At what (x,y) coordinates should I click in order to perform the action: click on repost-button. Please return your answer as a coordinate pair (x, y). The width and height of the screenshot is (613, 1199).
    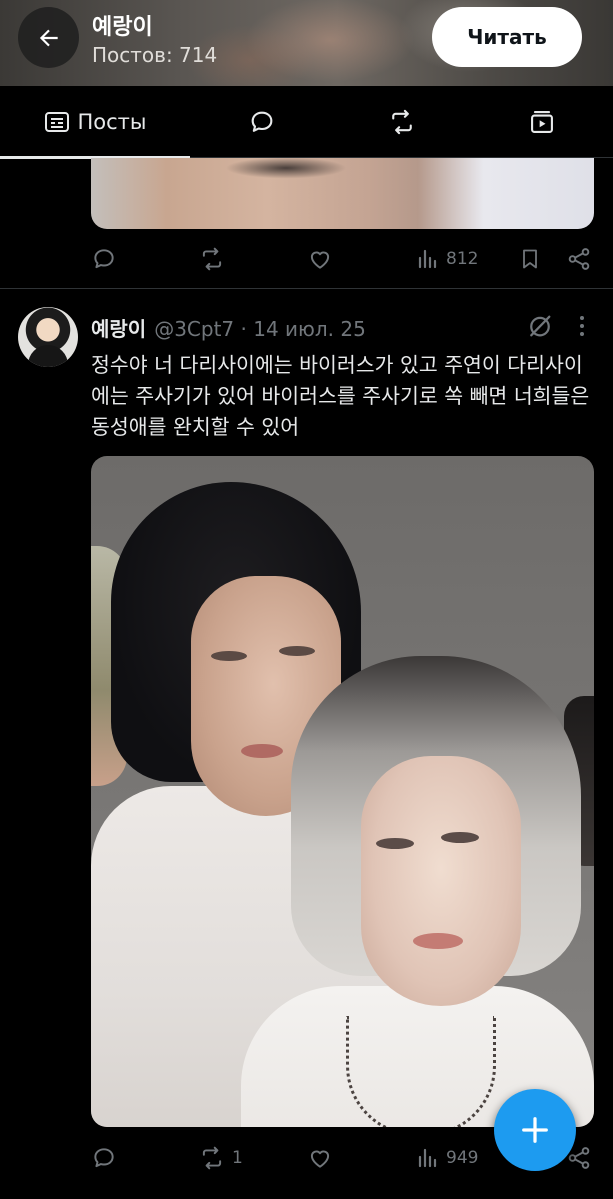
    Looking at the image, I should click on (212, 259).